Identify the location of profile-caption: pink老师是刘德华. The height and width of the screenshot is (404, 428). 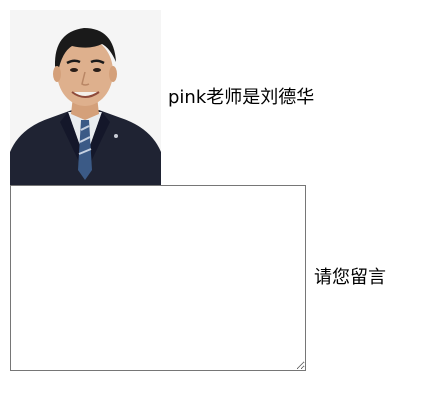
(241, 97).